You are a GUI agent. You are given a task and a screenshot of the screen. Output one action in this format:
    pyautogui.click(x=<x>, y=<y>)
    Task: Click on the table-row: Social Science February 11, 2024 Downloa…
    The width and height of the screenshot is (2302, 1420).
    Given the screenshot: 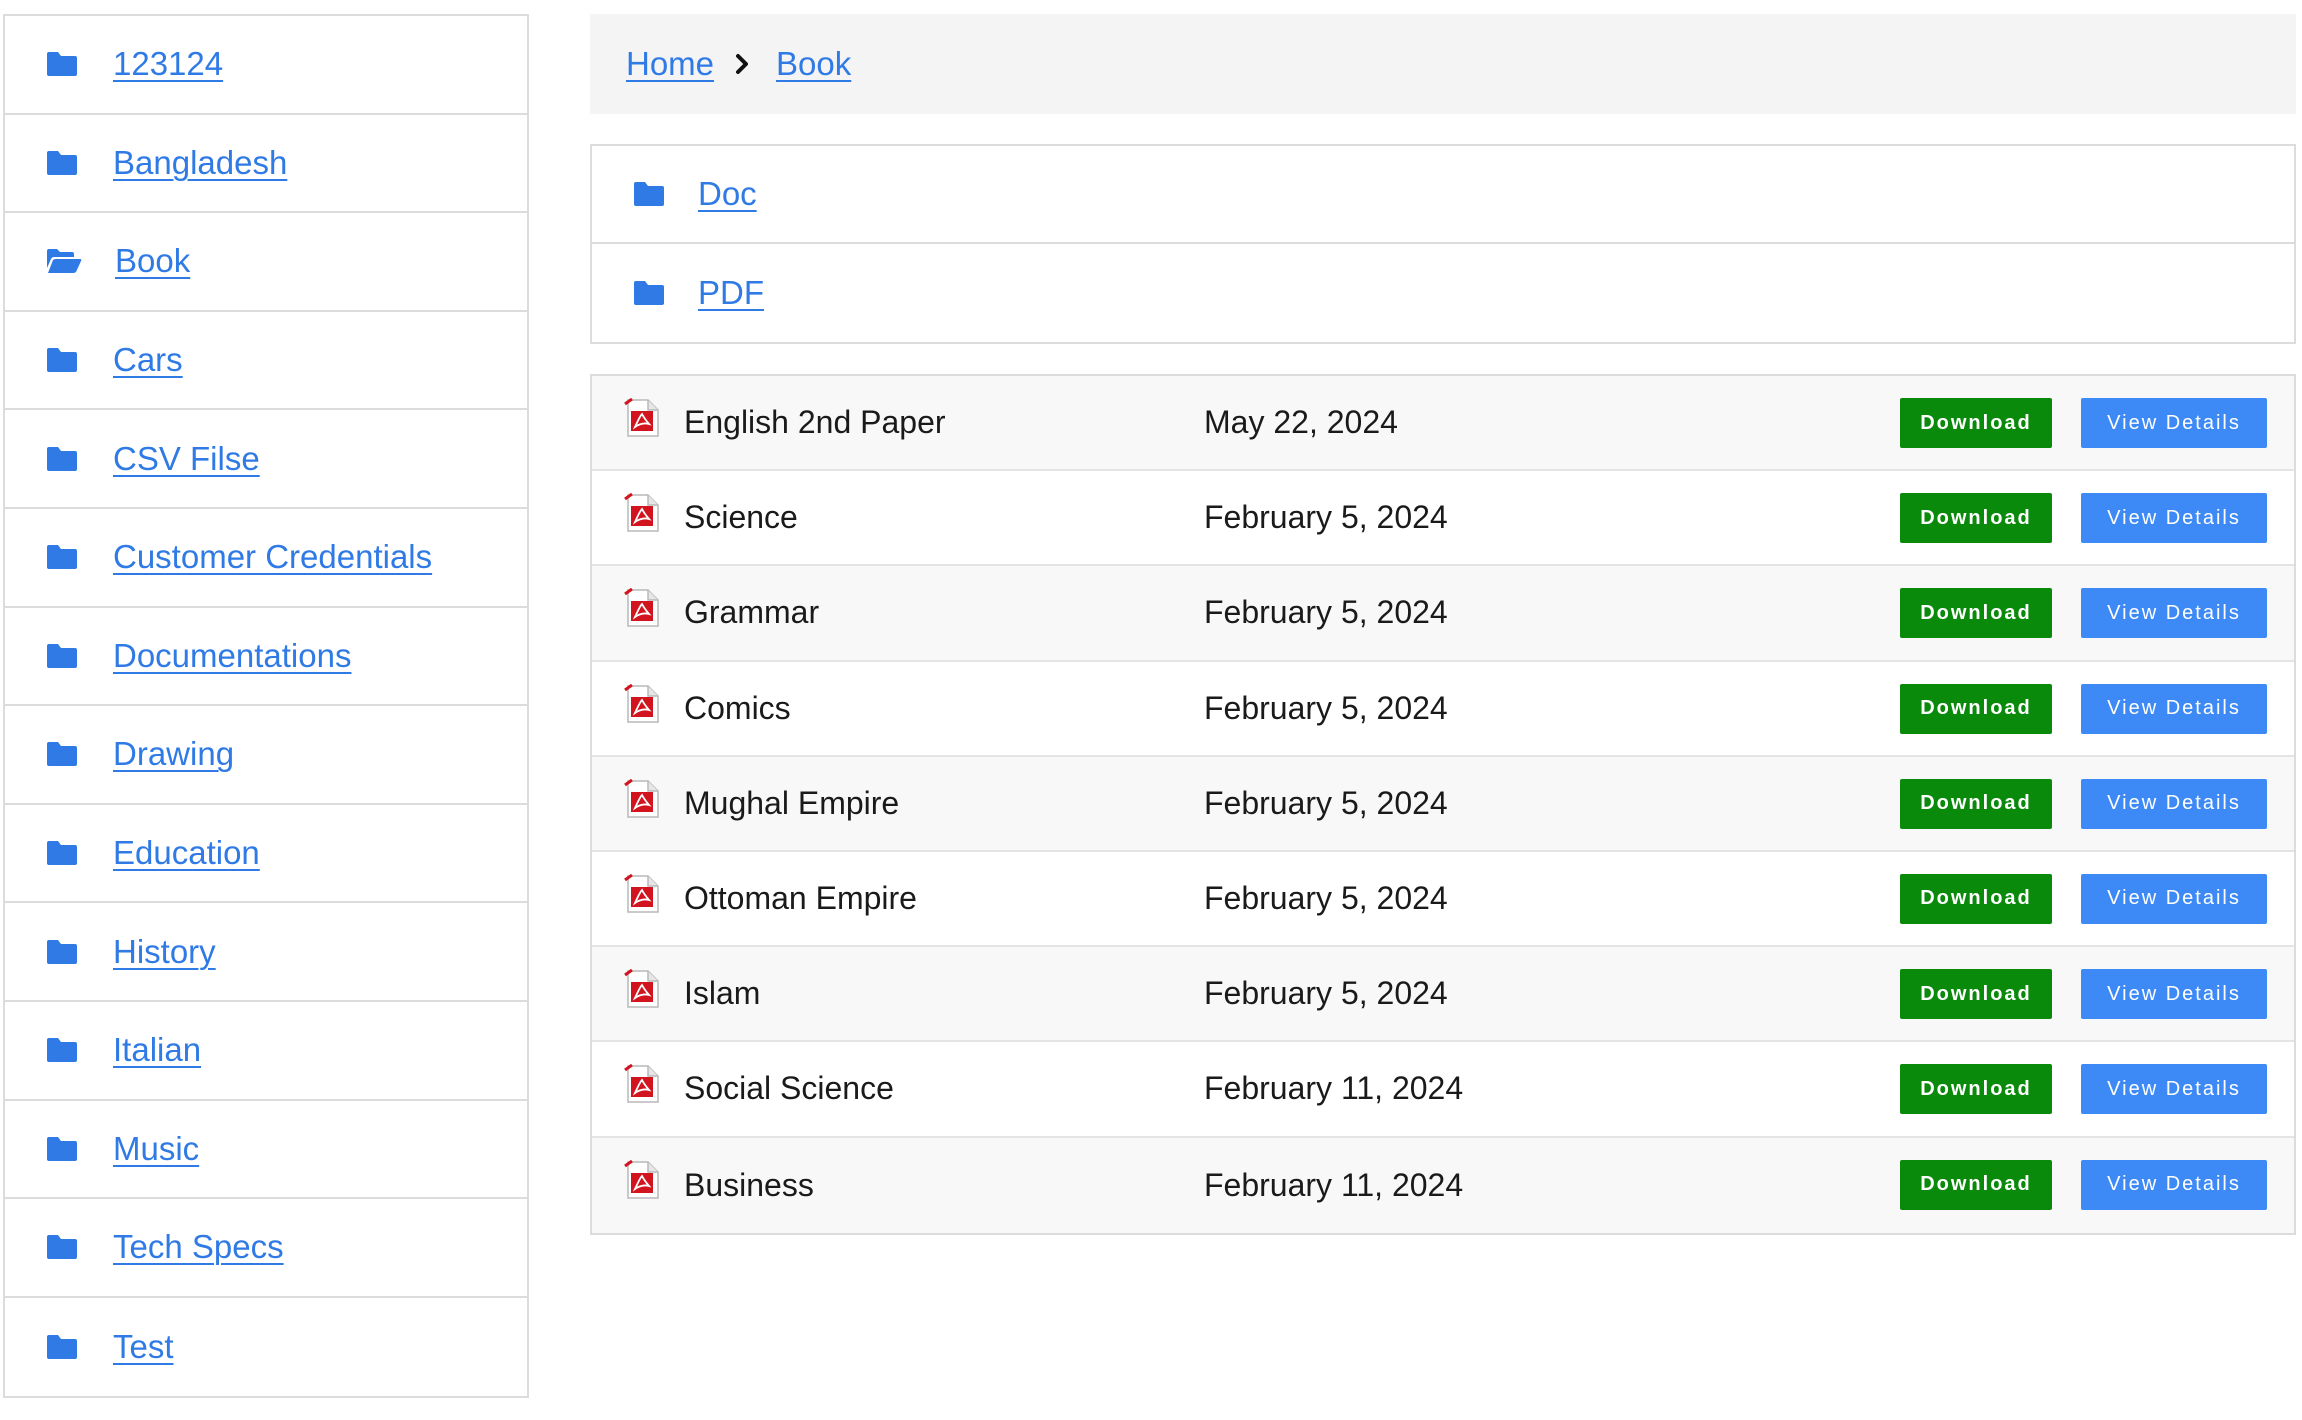 What is the action you would take?
    pyautogui.click(x=1443, y=1090)
    